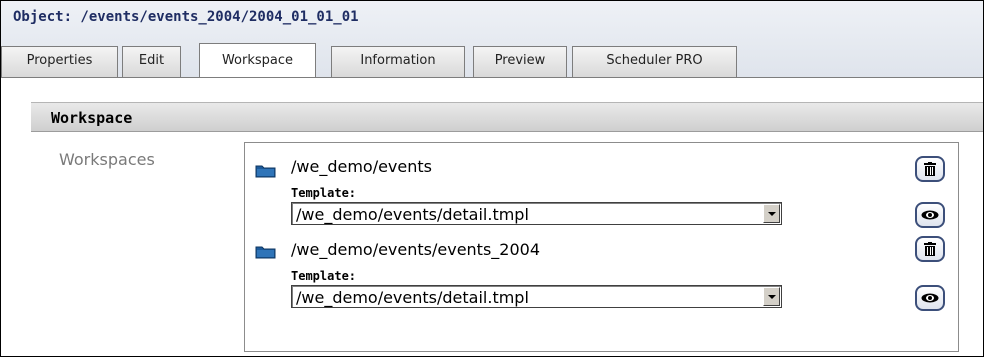 The width and height of the screenshot is (986, 359). What do you see at coordinates (416, 249) in the screenshot?
I see `workspace-path: /we_demo/events/events_2004` at bounding box center [416, 249].